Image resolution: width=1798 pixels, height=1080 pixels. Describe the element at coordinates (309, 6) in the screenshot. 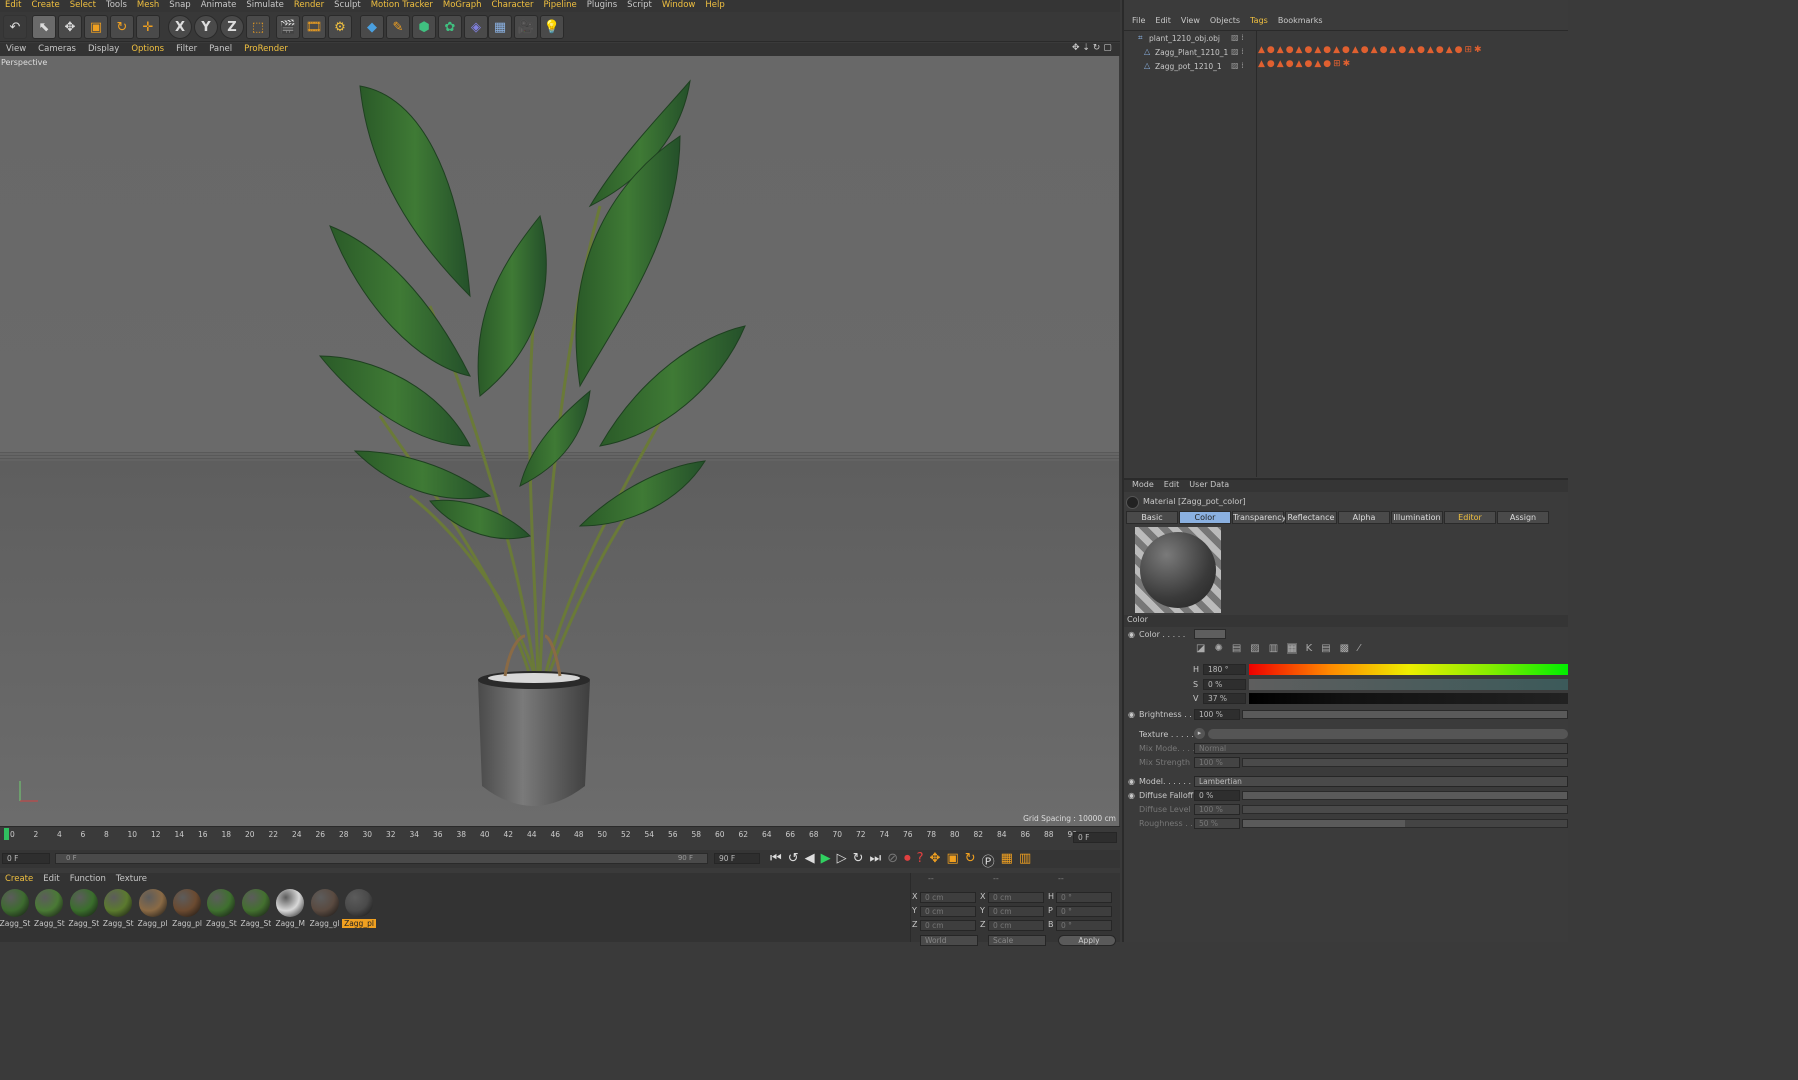

I see `menu-render: Render` at that location.